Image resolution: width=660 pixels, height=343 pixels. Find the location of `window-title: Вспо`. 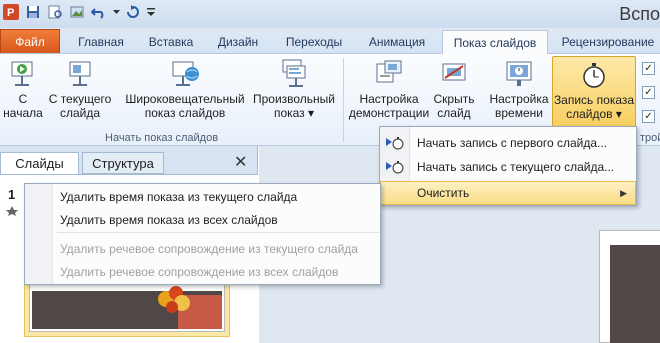

window-title: Вспо is located at coordinates (639, 14).